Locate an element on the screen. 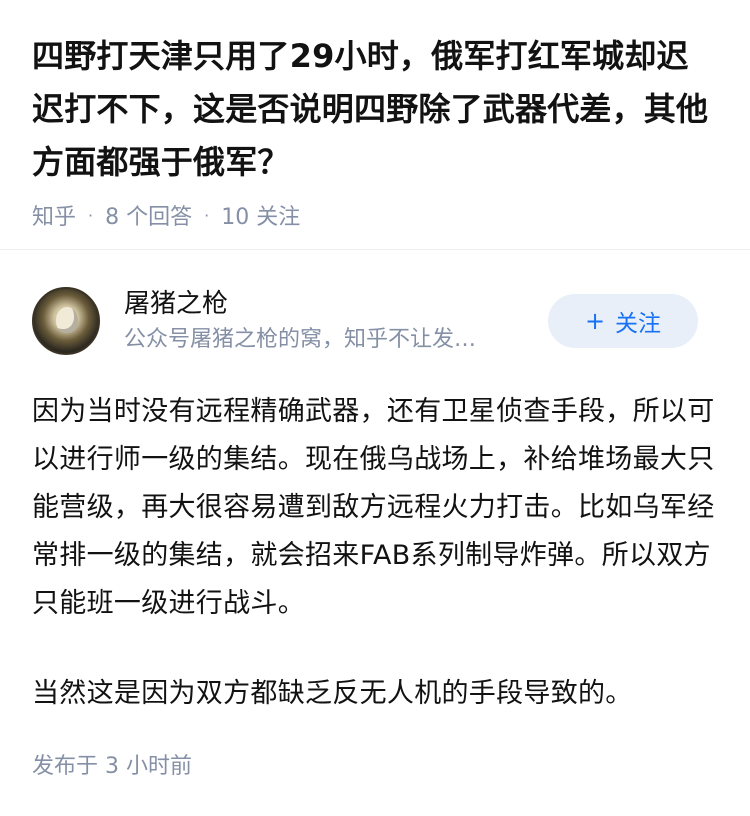 The image size is (750, 816). followers-count: 10 关注 is located at coordinates (260, 215).